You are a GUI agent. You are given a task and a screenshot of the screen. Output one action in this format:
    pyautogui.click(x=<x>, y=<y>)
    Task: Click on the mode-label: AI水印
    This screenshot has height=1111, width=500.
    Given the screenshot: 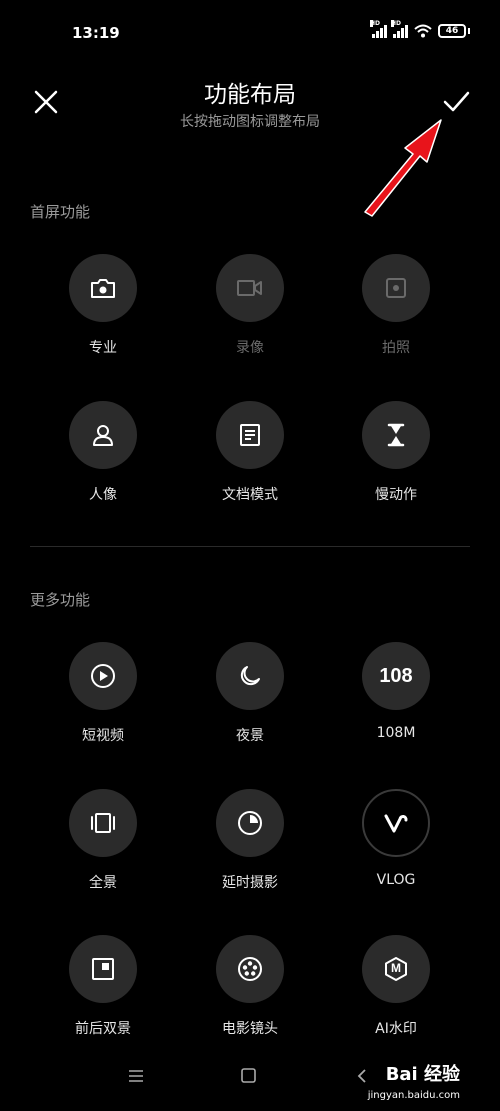 What is the action you would take?
    pyautogui.click(x=396, y=1029)
    